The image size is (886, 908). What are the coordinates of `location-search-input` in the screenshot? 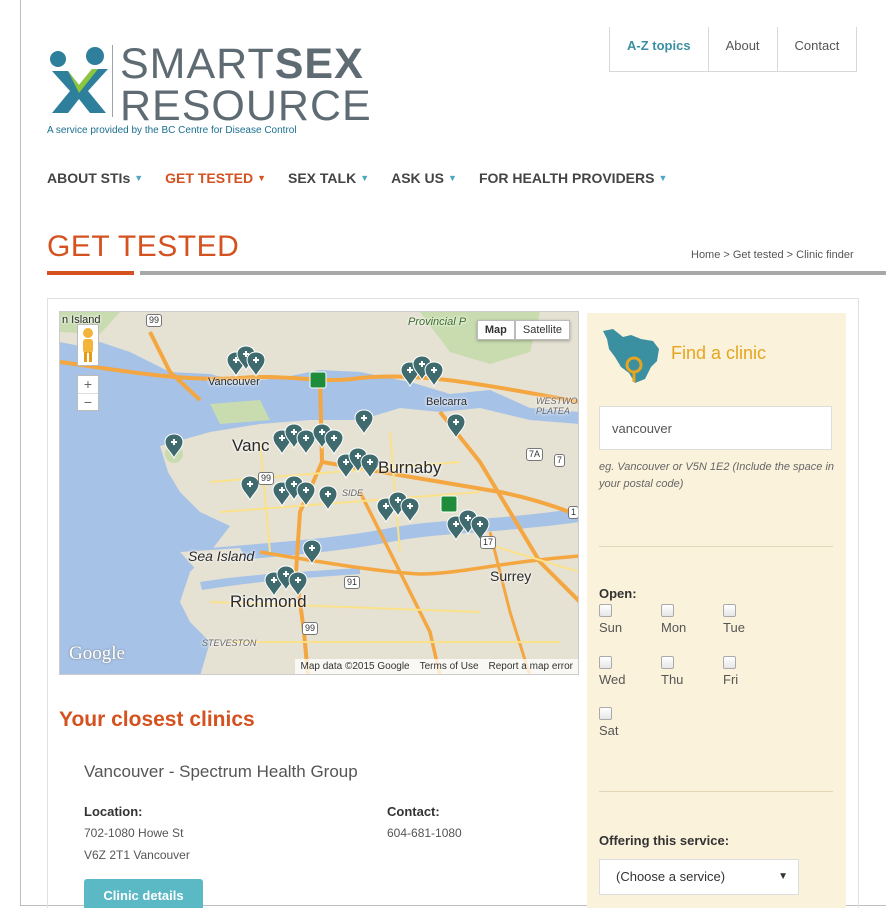 It's located at (715, 428).